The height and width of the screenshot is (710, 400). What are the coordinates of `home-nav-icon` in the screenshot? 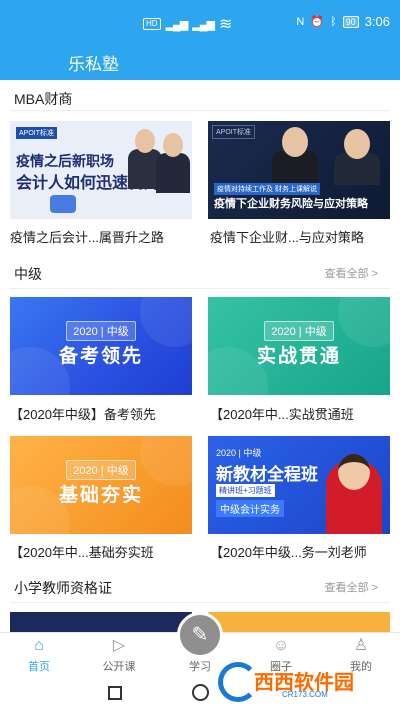 It's located at (200, 692).